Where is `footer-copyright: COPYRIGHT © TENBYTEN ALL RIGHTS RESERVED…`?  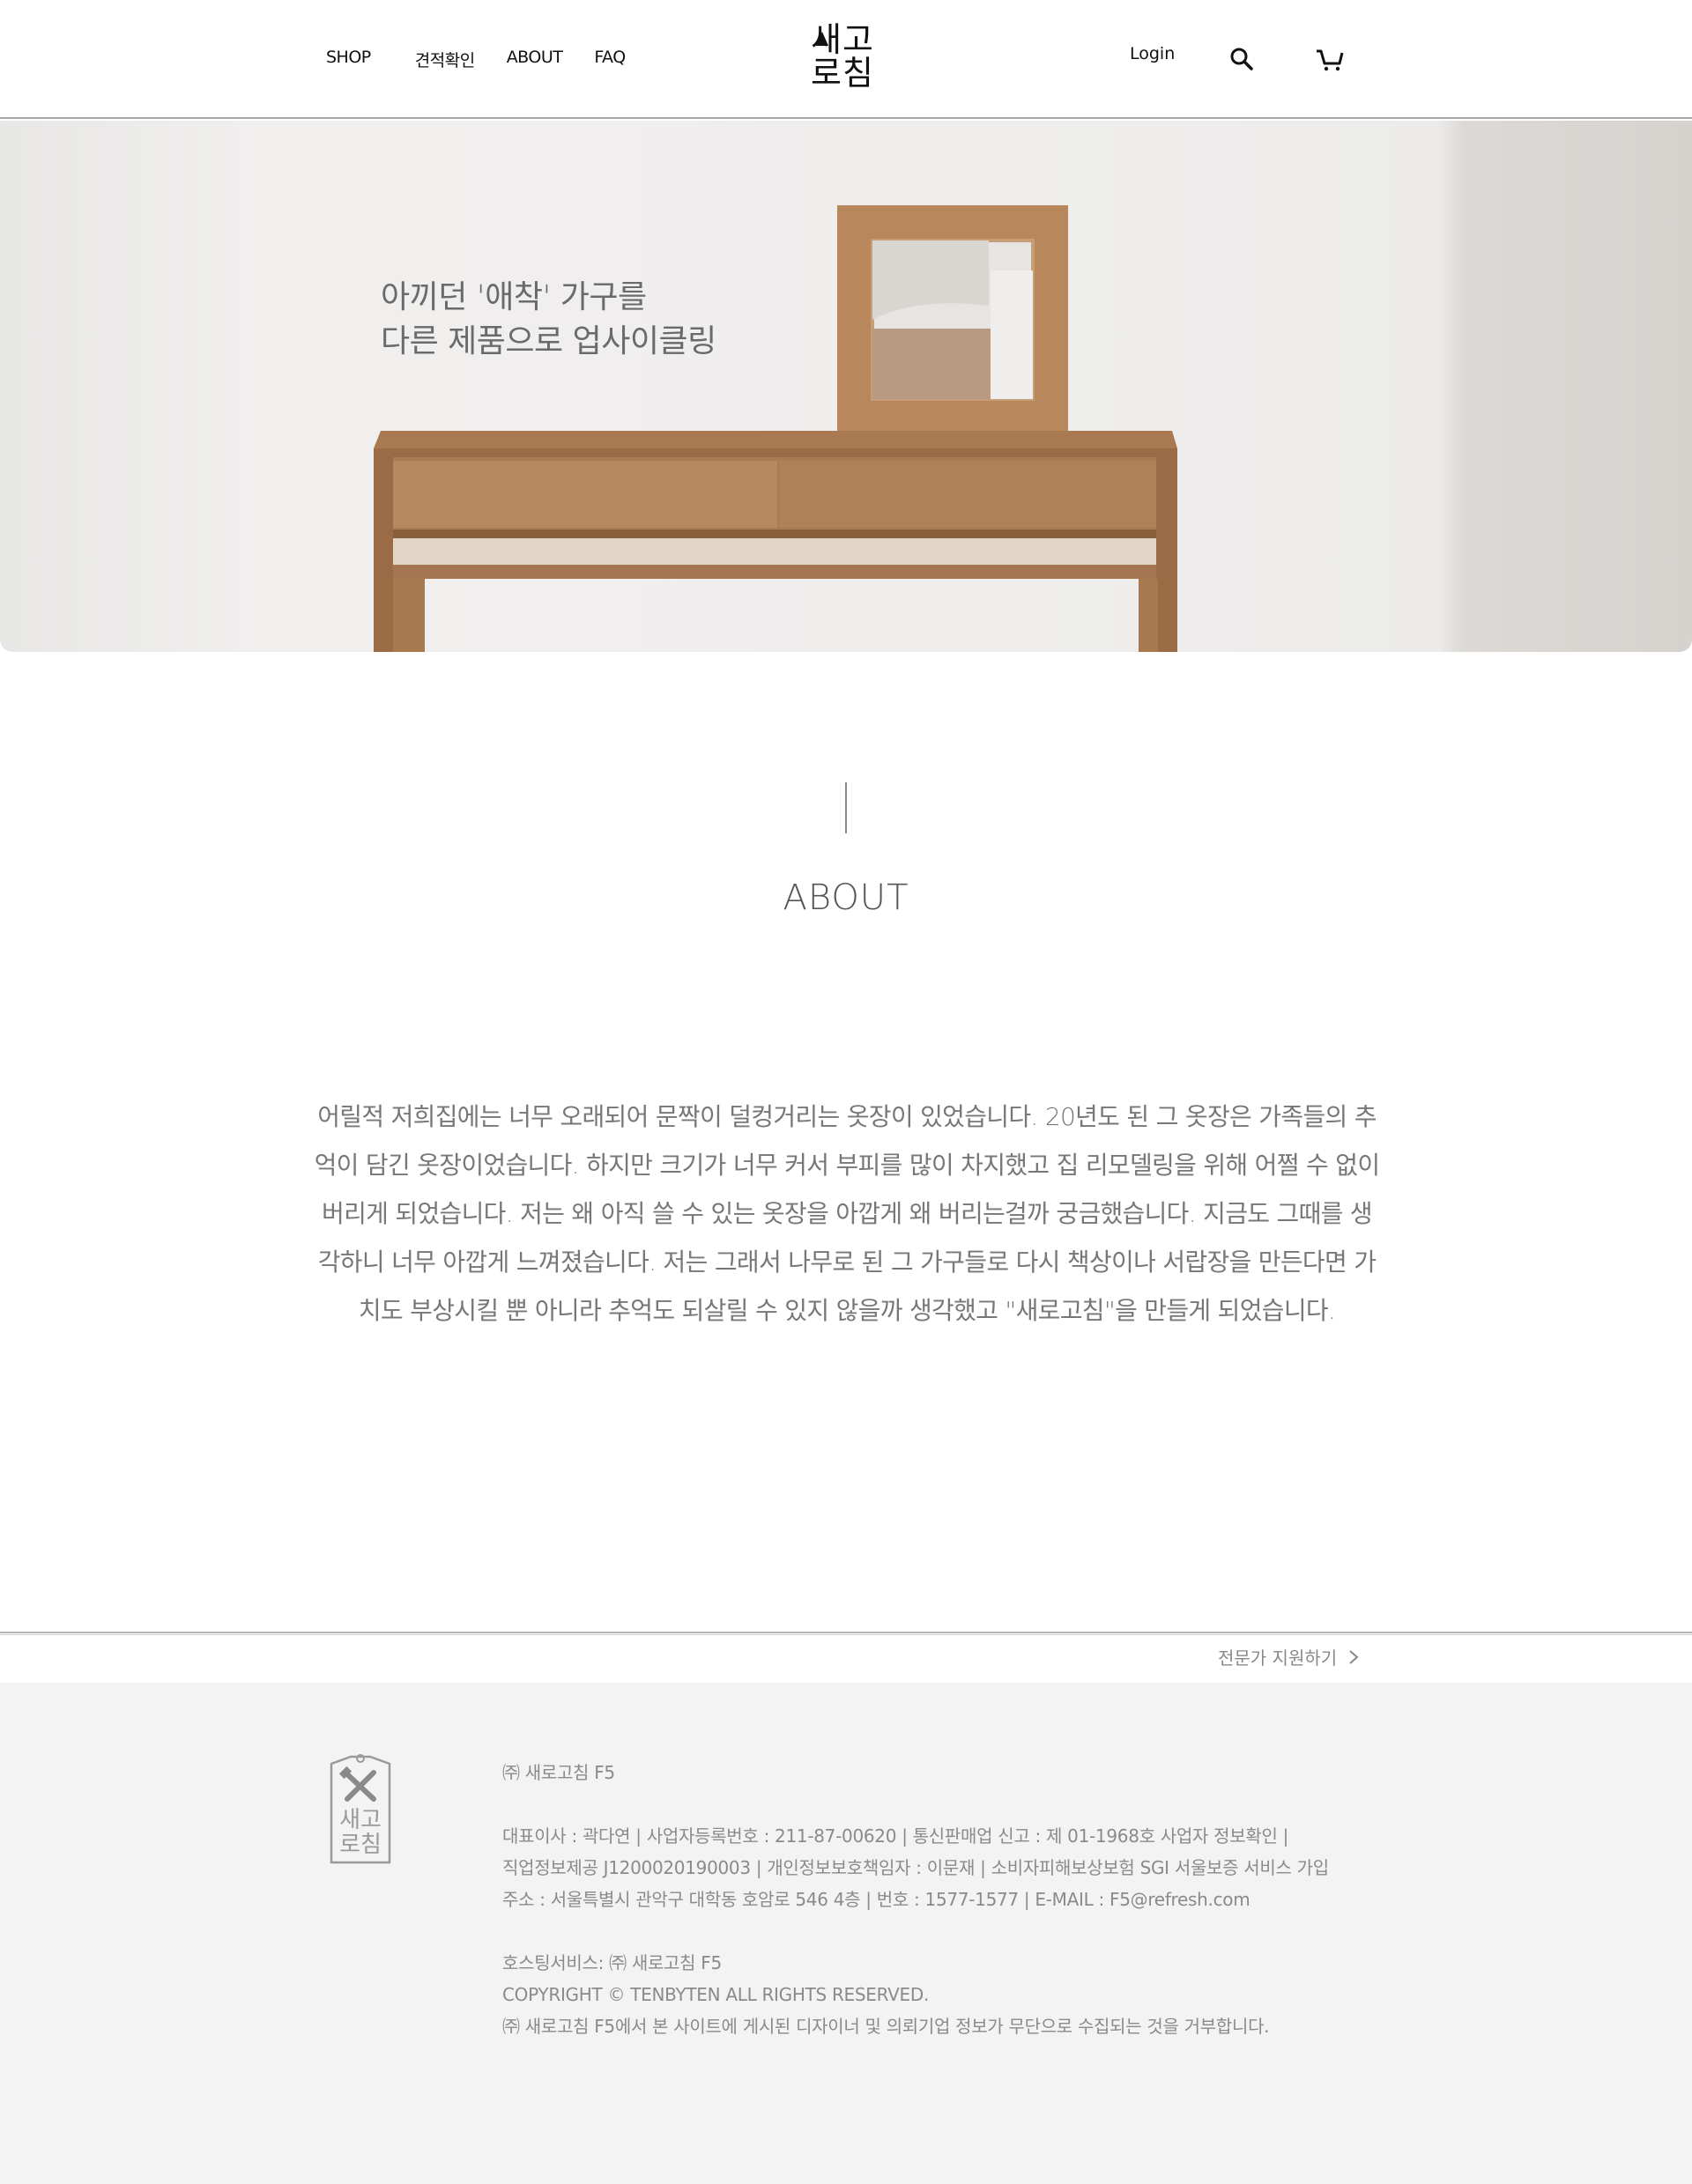
footer-copyright: COPYRIGHT © TENBYTEN ALL RIGHTS RESERVED… is located at coordinates (716, 1994).